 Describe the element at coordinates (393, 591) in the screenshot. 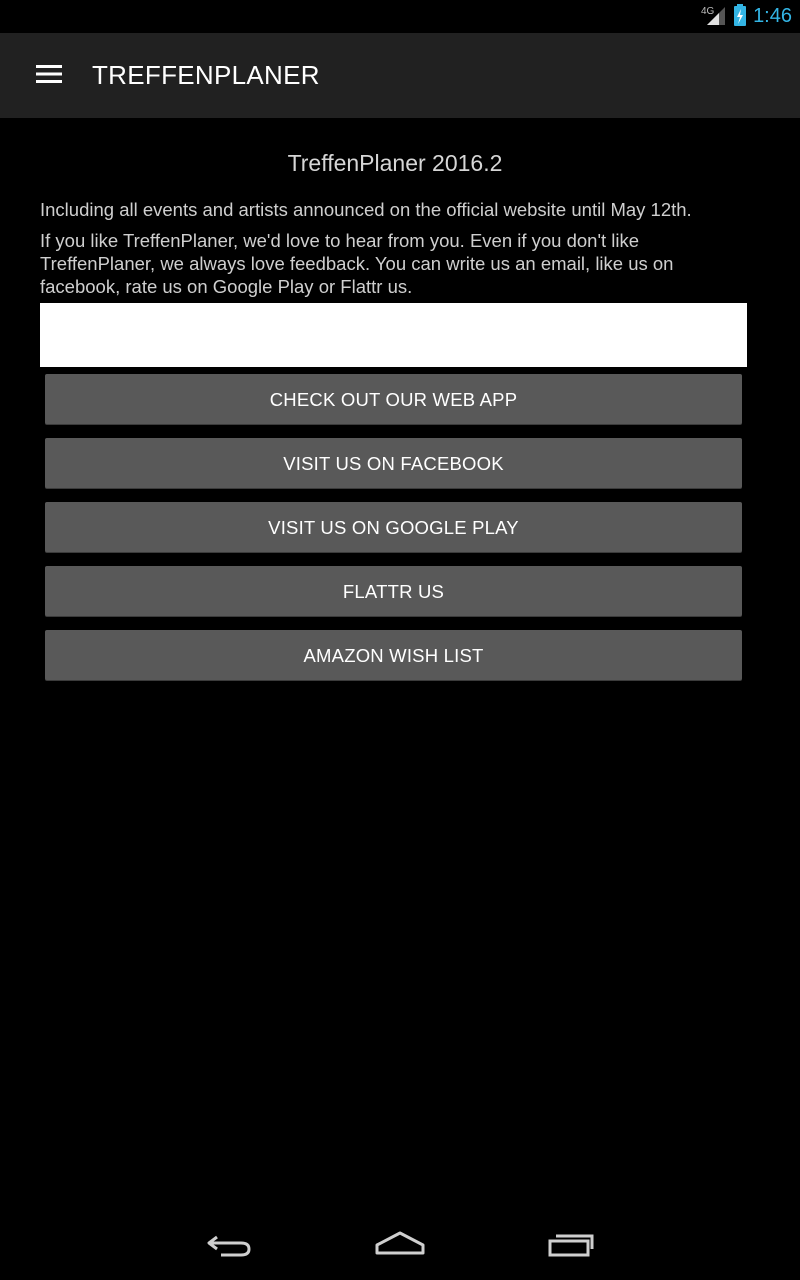

I see `flattr-button: FLATTR US` at that location.